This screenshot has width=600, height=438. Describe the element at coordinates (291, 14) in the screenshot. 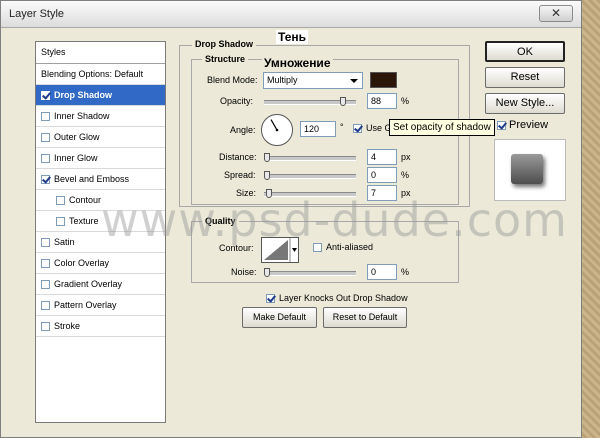

I see `title-bar: Layer Style ✕` at that location.